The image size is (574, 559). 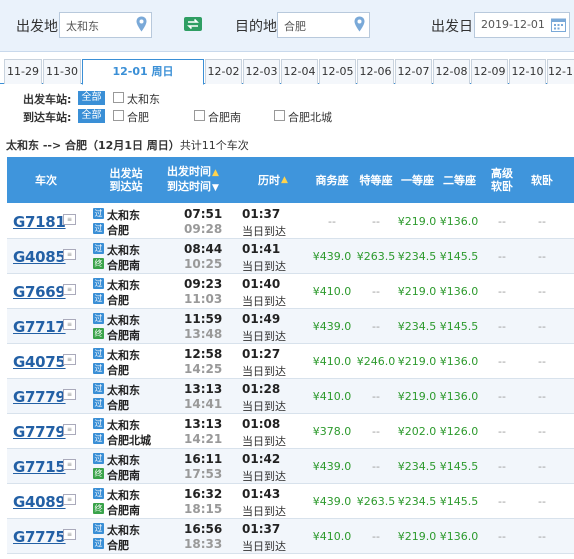 I want to click on depart-time: 16:32, so click(x=203, y=494).